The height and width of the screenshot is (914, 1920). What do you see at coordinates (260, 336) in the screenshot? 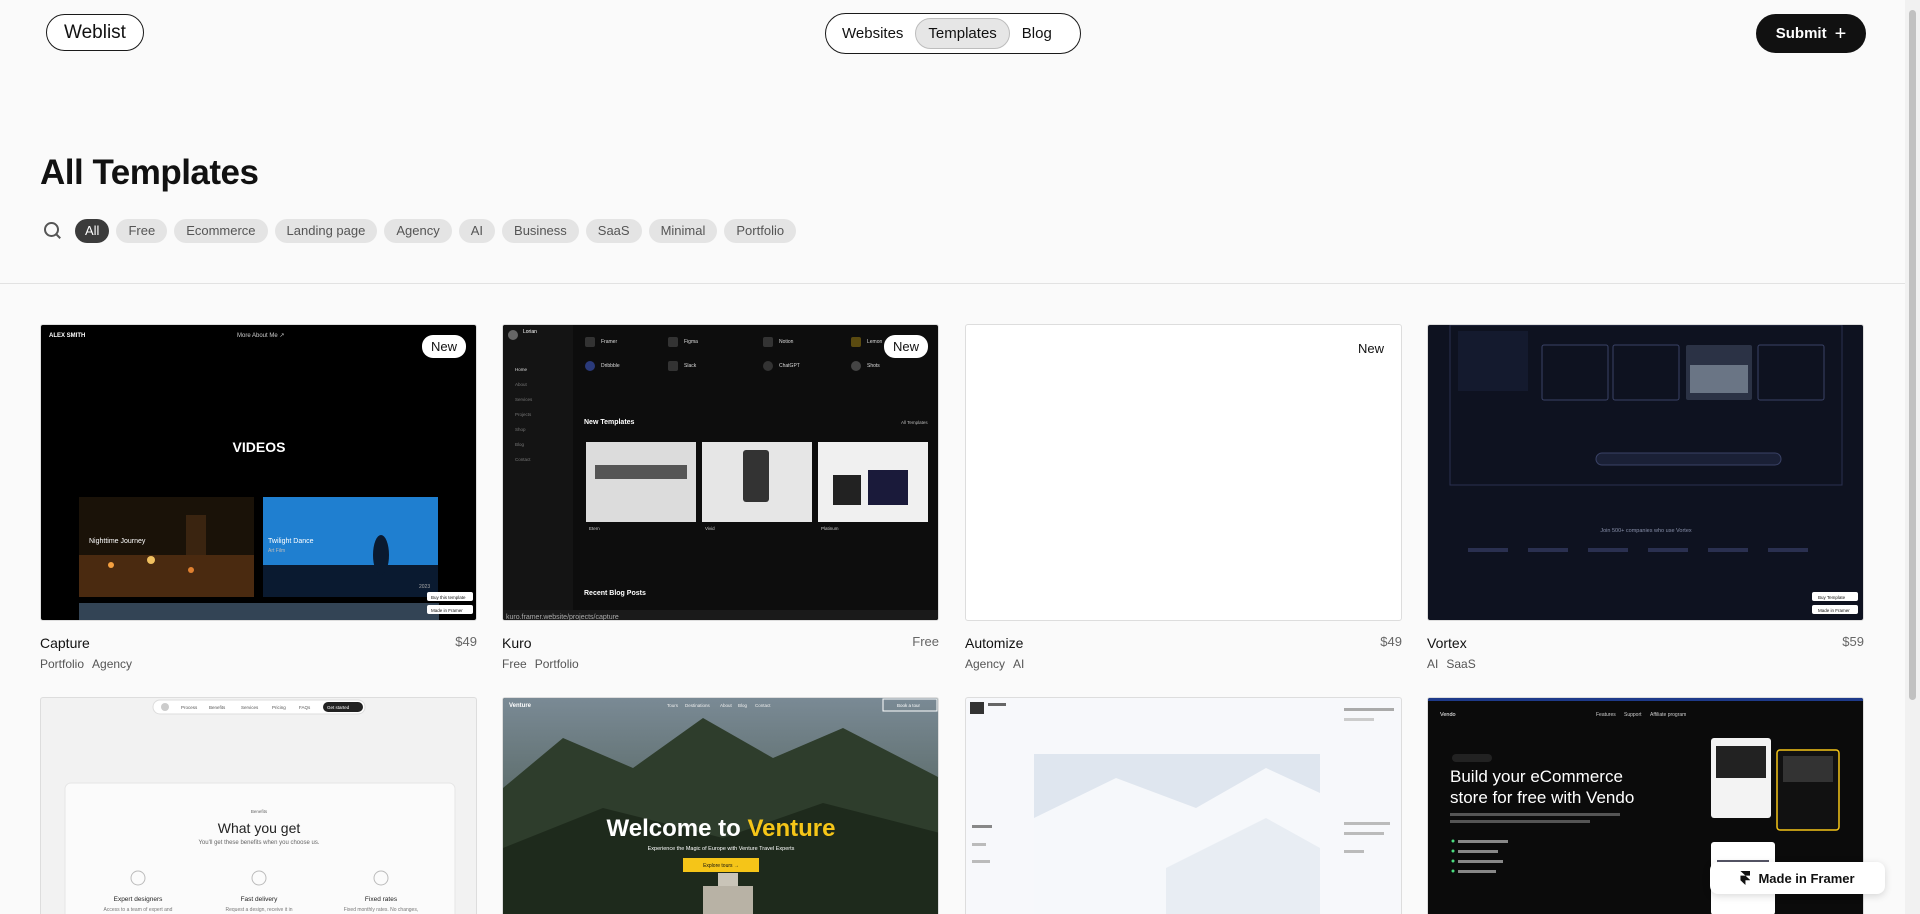
I see `thumb-nav: More About Me ↗` at bounding box center [260, 336].